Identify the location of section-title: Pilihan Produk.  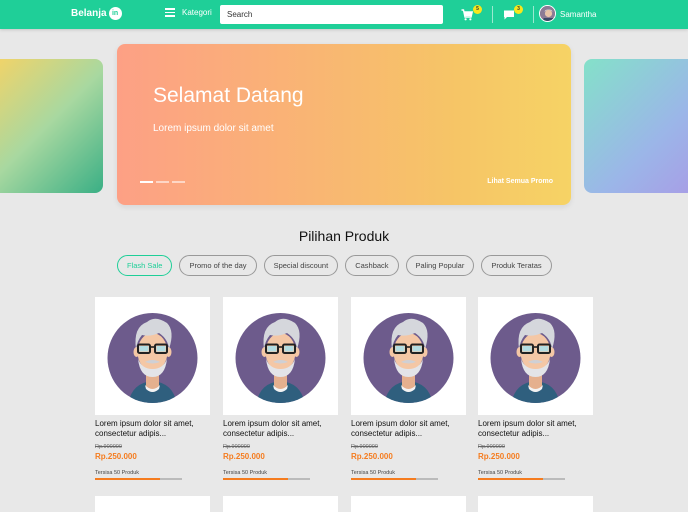
(344, 236).